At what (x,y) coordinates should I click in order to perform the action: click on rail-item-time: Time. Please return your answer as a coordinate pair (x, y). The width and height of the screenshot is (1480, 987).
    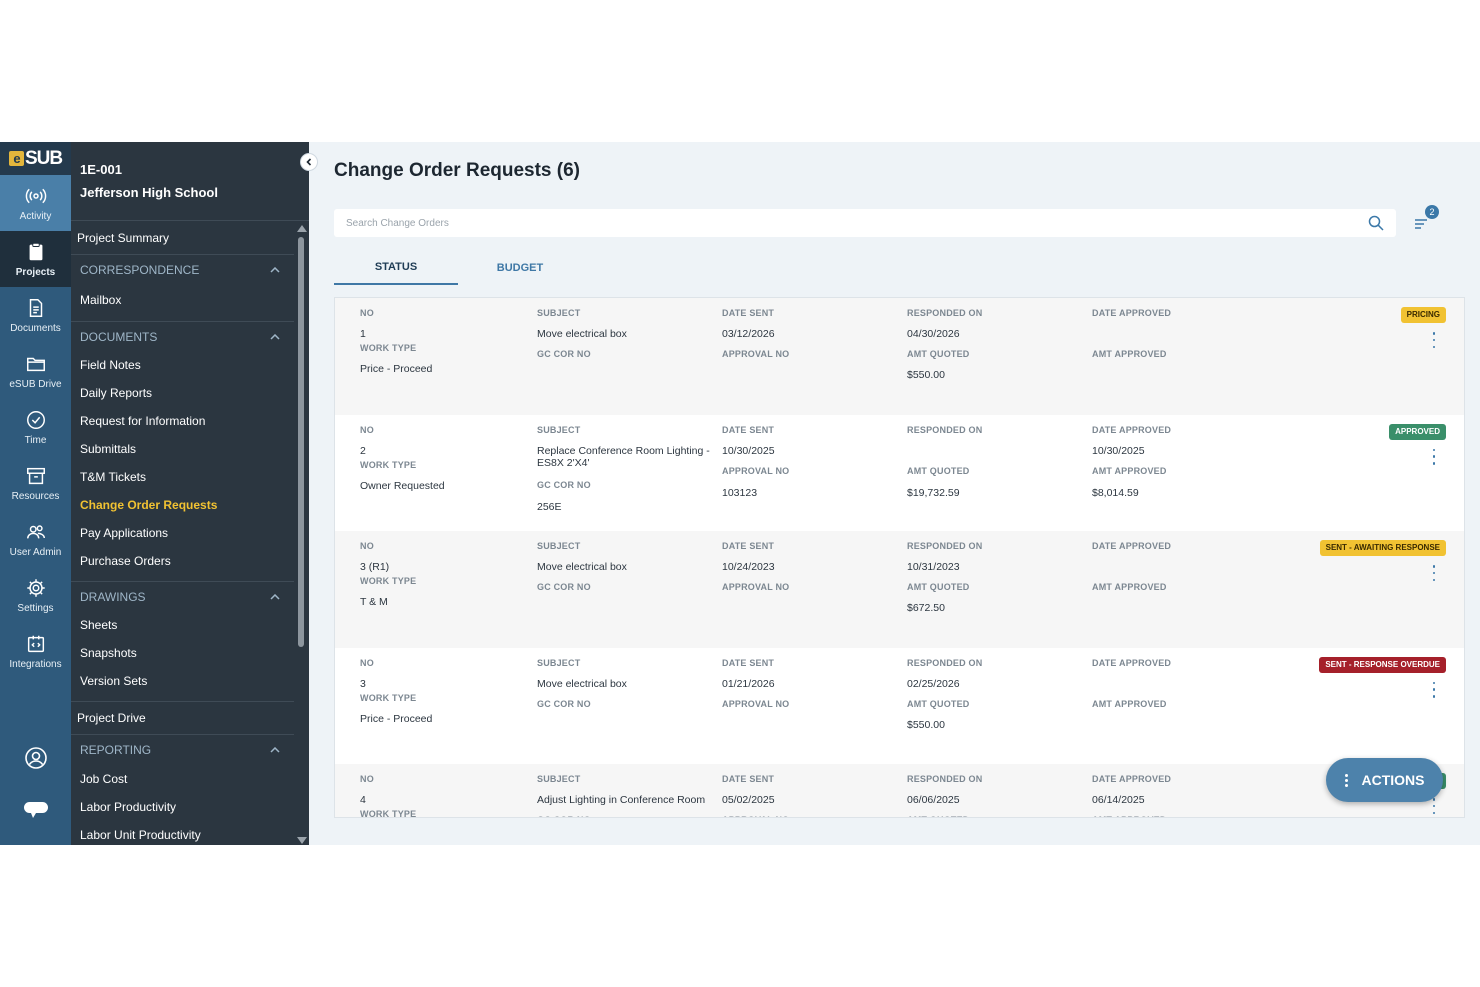
    Looking at the image, I should click on (35, 427).